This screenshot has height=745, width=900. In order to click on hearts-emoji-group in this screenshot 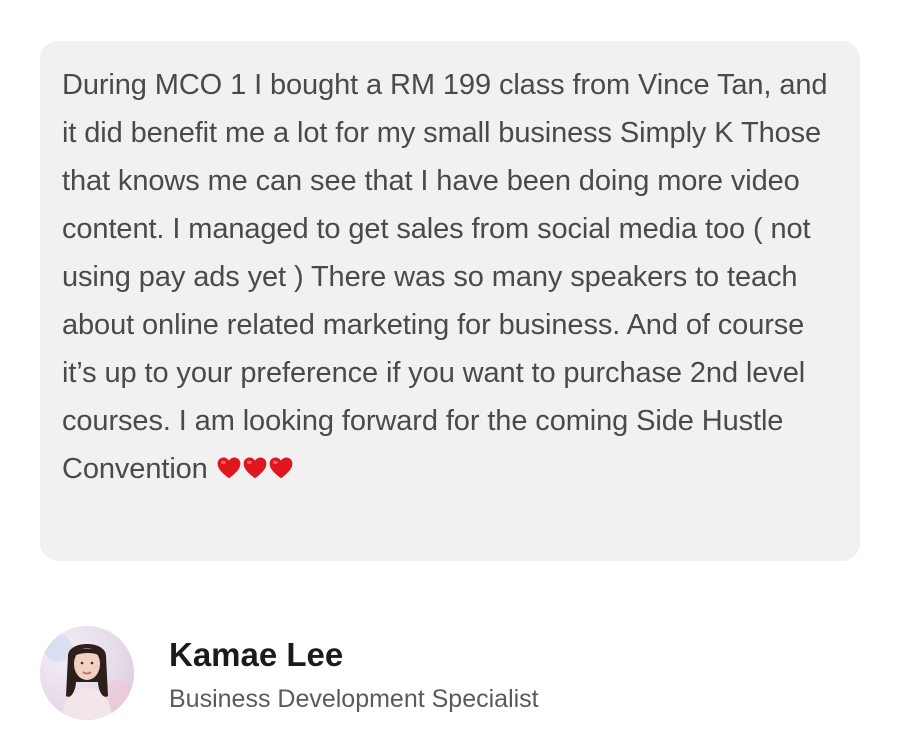, I will do `click(255, 472)`.